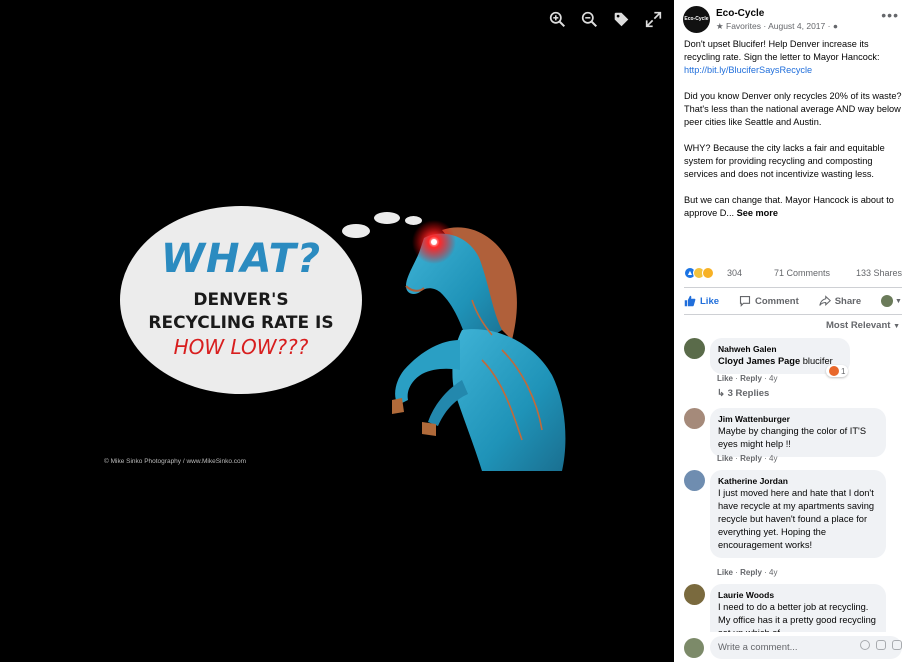  What do you see at coordinates (241, 347) in the screenshot?
I see `bubble-line-3: HOW LOW???` at bounding box center [241, 347].